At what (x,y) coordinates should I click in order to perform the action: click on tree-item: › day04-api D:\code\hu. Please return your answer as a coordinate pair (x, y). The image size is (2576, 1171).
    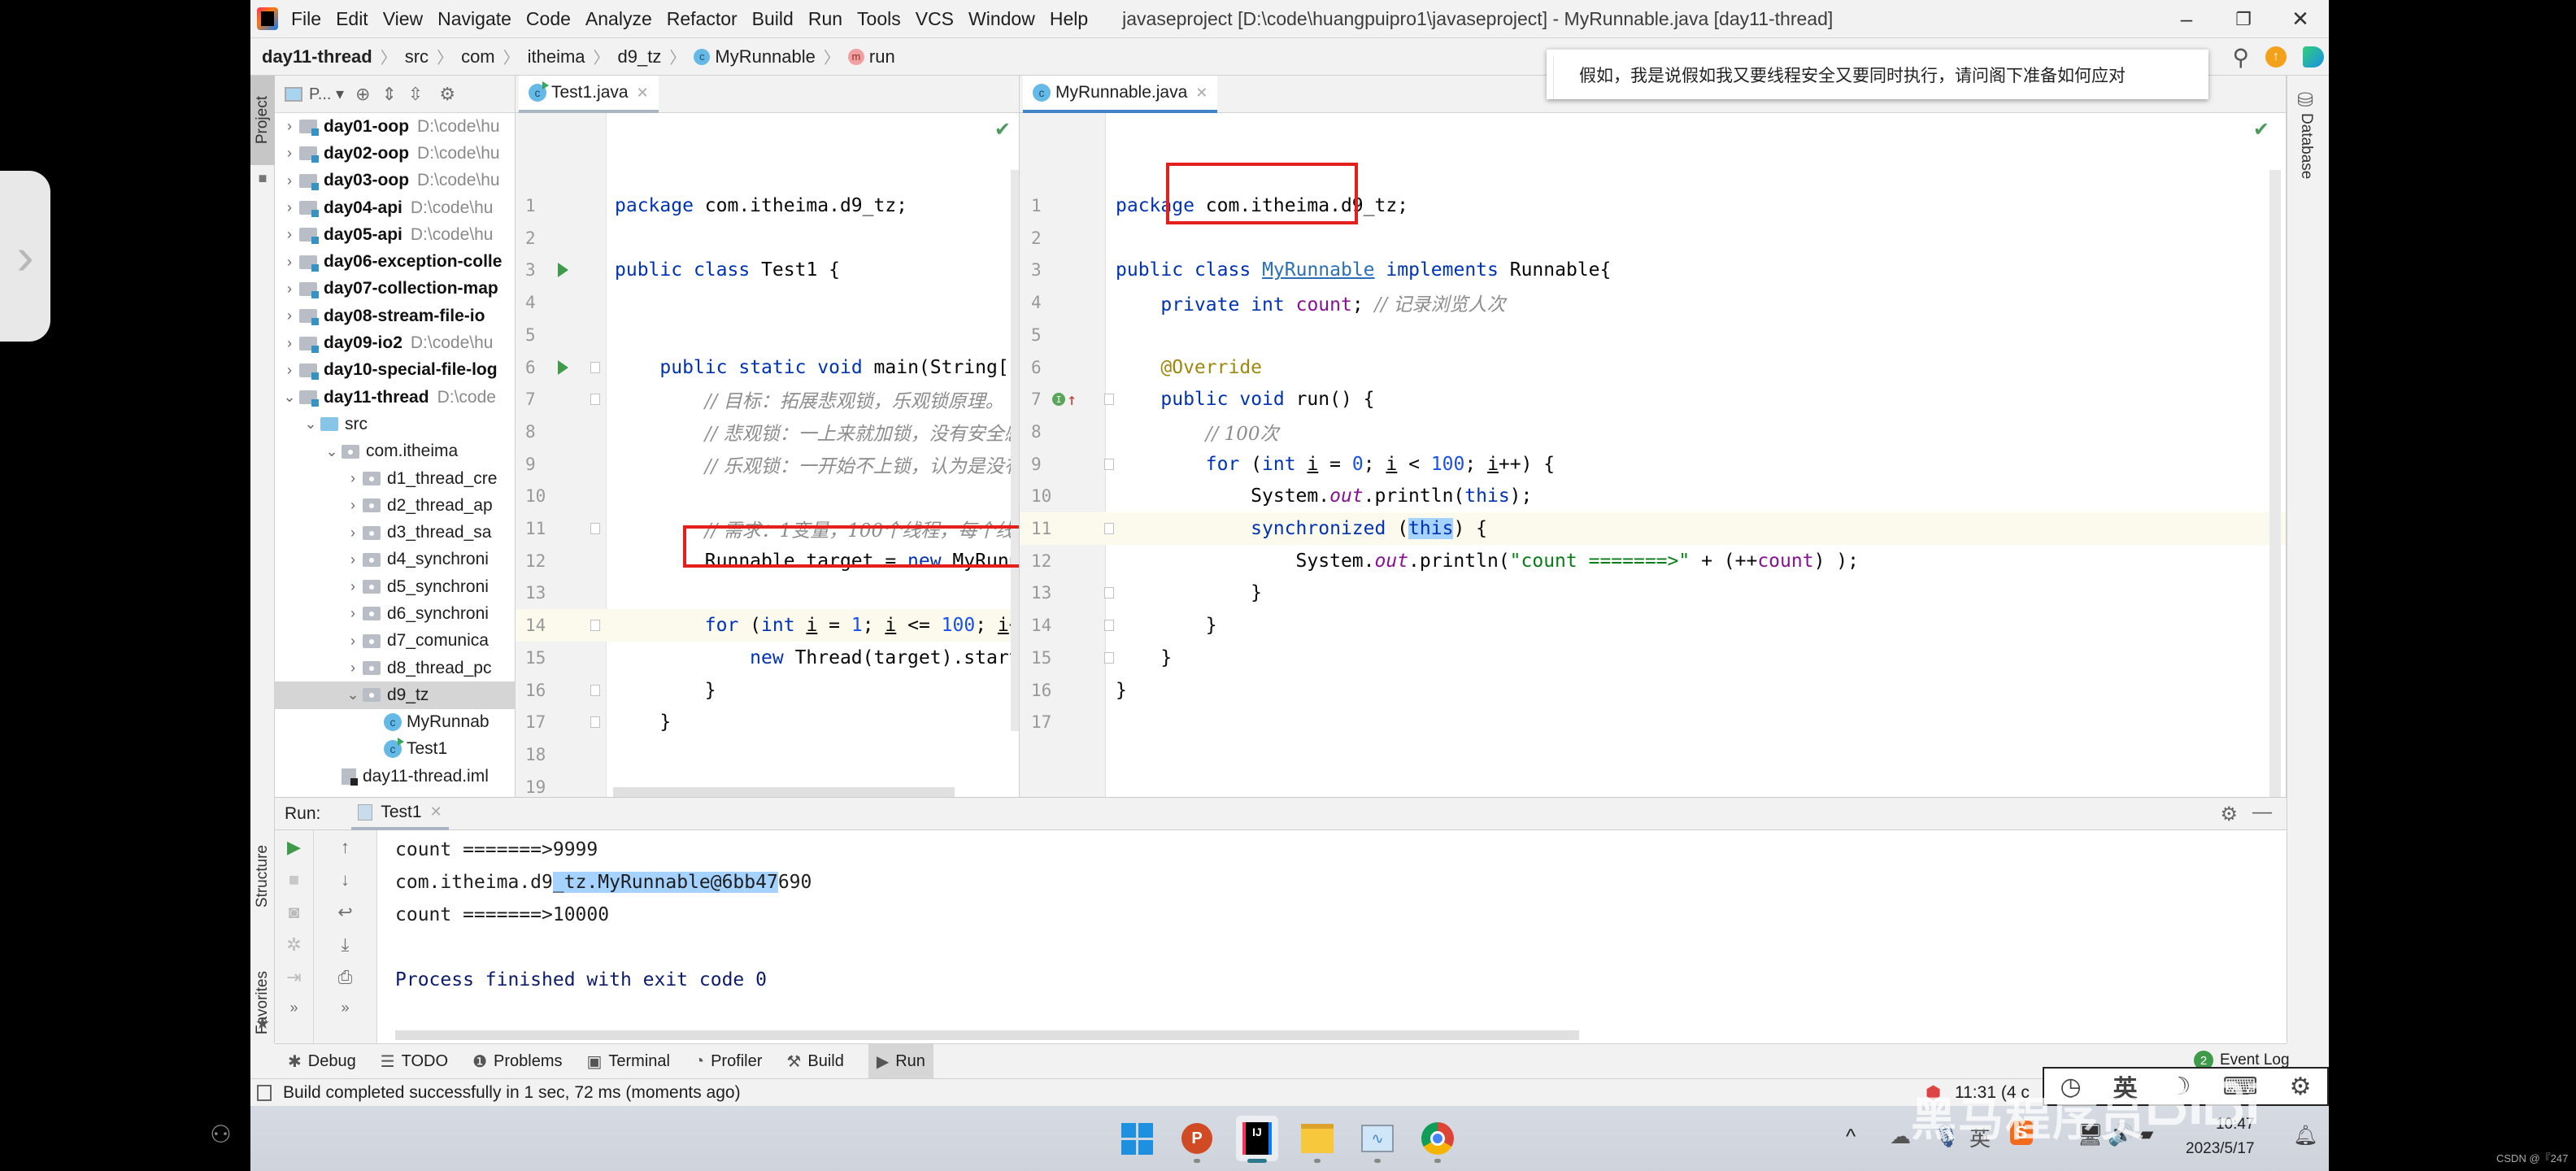
    Looking at the image, I should click on (395, 207).